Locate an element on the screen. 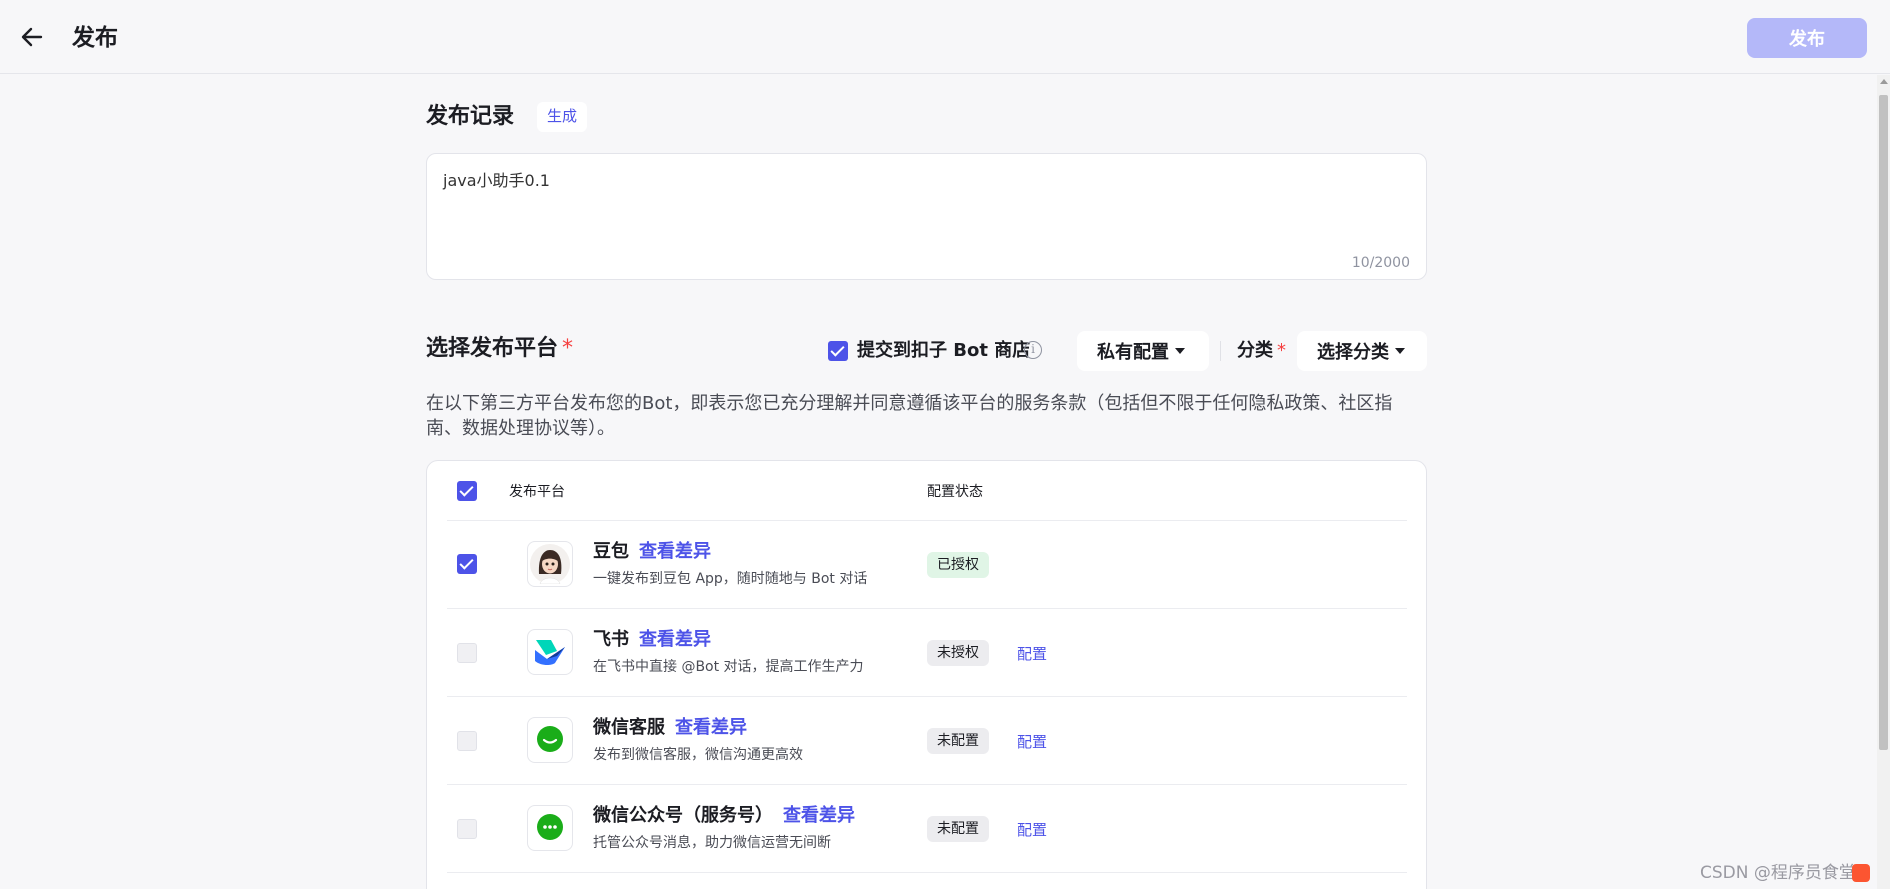 Image resolution: width=1890 pixels, height=889 pixels. wechat-service-icon is located at coordinates (550, 740).